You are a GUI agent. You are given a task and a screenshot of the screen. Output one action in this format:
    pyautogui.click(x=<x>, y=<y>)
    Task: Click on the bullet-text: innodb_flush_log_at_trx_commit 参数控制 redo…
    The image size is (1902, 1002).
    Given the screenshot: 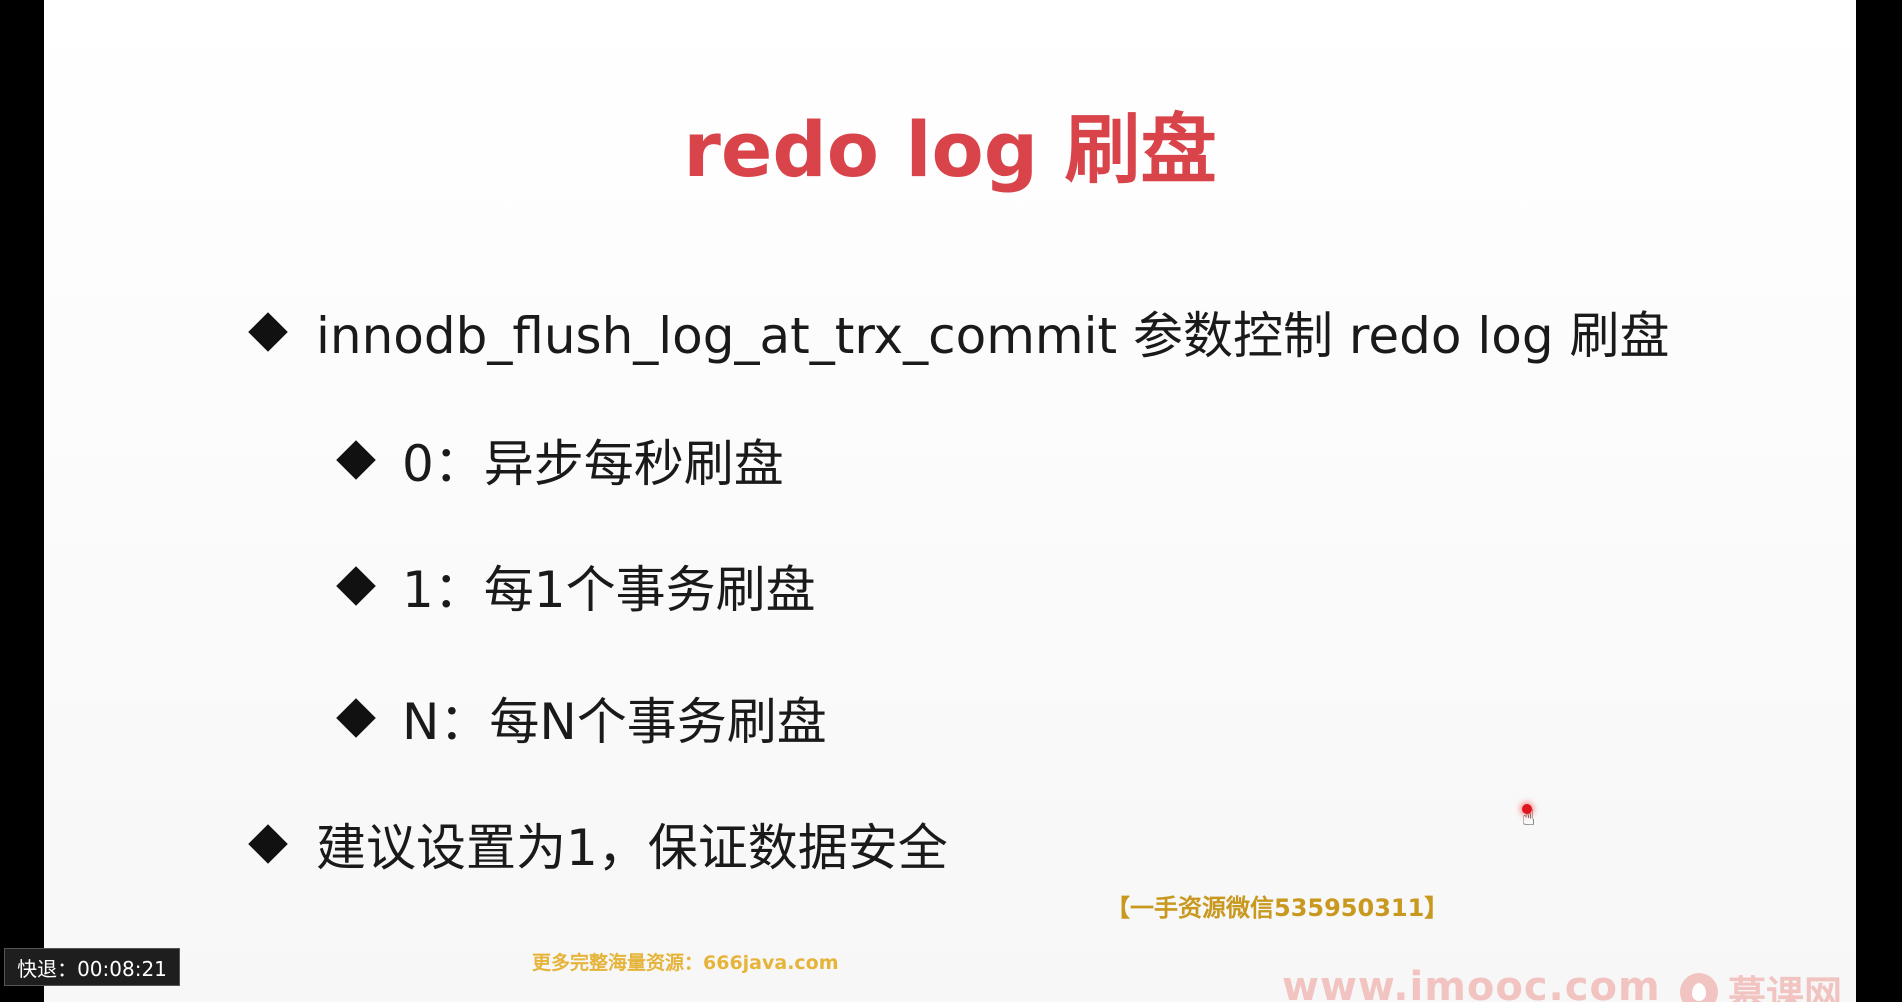 What is the action you would take?
    pyautogui.click(x=993, y=336)
    